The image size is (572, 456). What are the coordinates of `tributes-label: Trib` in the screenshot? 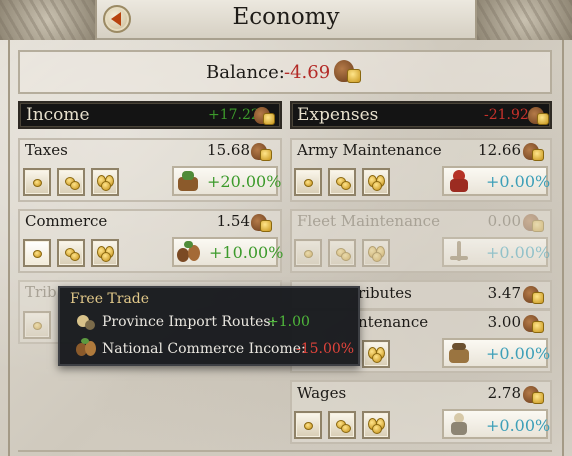 It's located at (41, 292).